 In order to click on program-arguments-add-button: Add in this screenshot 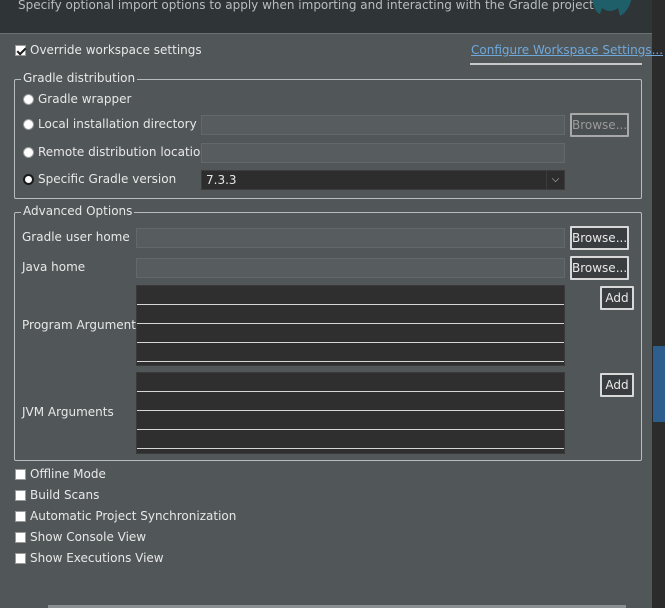, I will do `click(617, 298)`.